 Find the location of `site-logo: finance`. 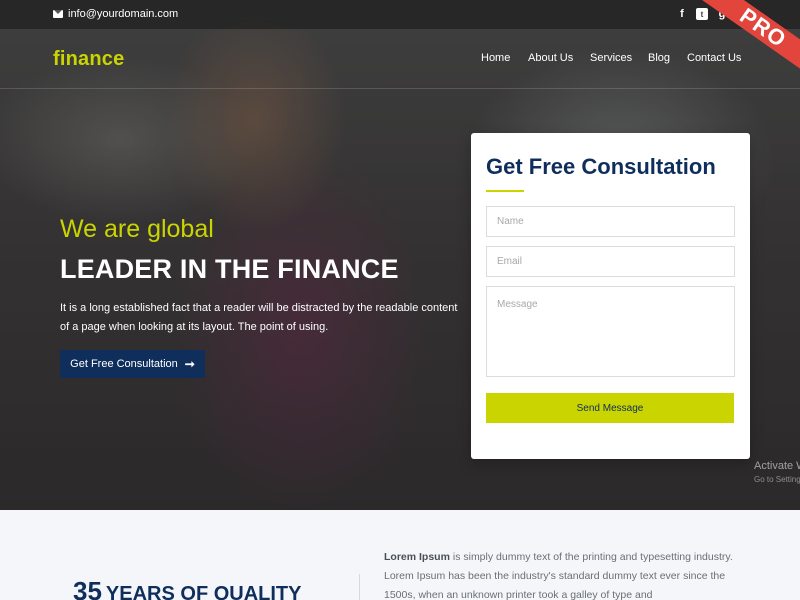

site-logo: finance is located at coordinates (88, 59).